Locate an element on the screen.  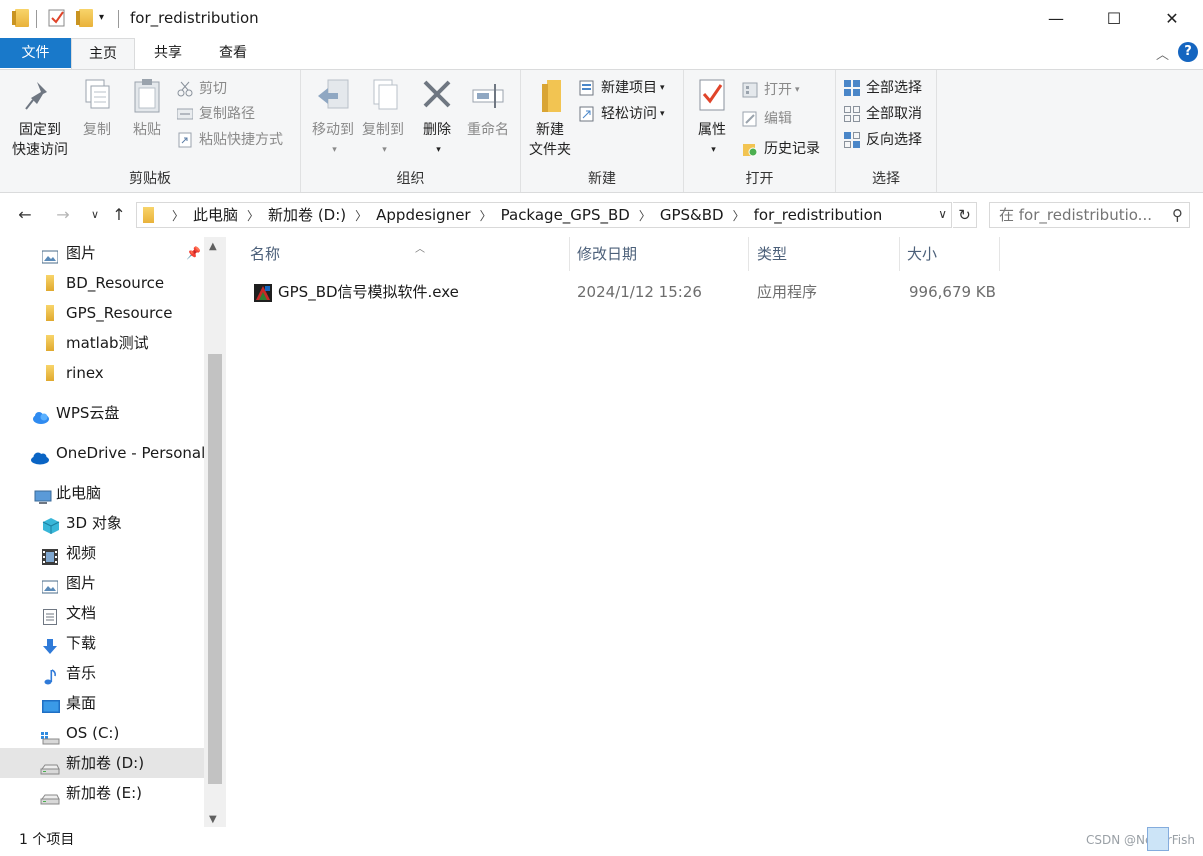
column-header-type: 类型 is located at coordinates (824, 254).